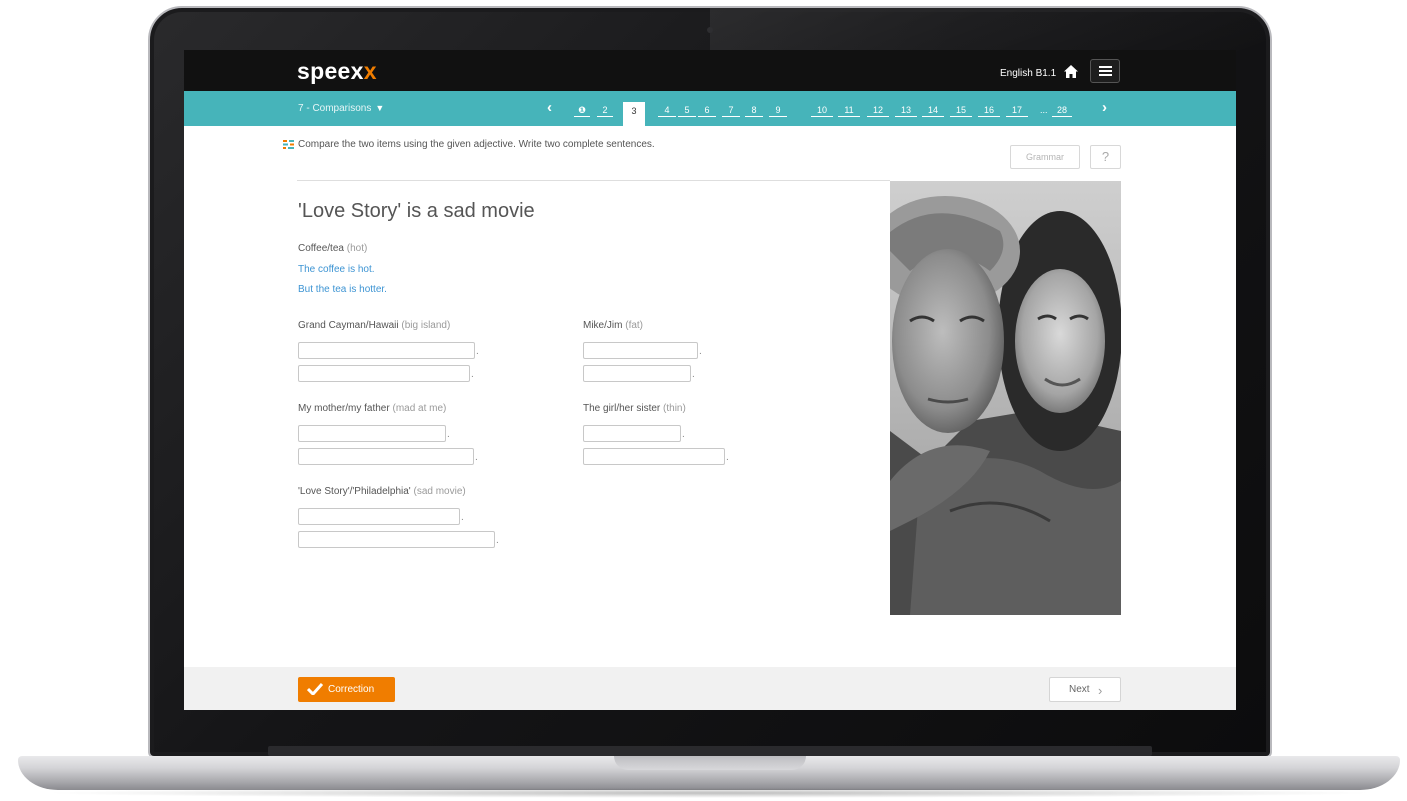 The width and height of the screenshot is (1407, 801). Describe the element at coordinates (710, 70) in the screenshot. I see `top-bar: speexx English B1.1` at that location.